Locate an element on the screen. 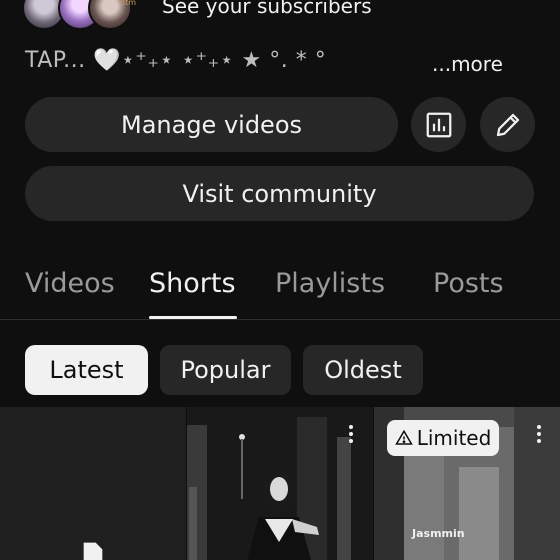  see-subscribers-link: See your subscribers is located at coordinates (267, 9).